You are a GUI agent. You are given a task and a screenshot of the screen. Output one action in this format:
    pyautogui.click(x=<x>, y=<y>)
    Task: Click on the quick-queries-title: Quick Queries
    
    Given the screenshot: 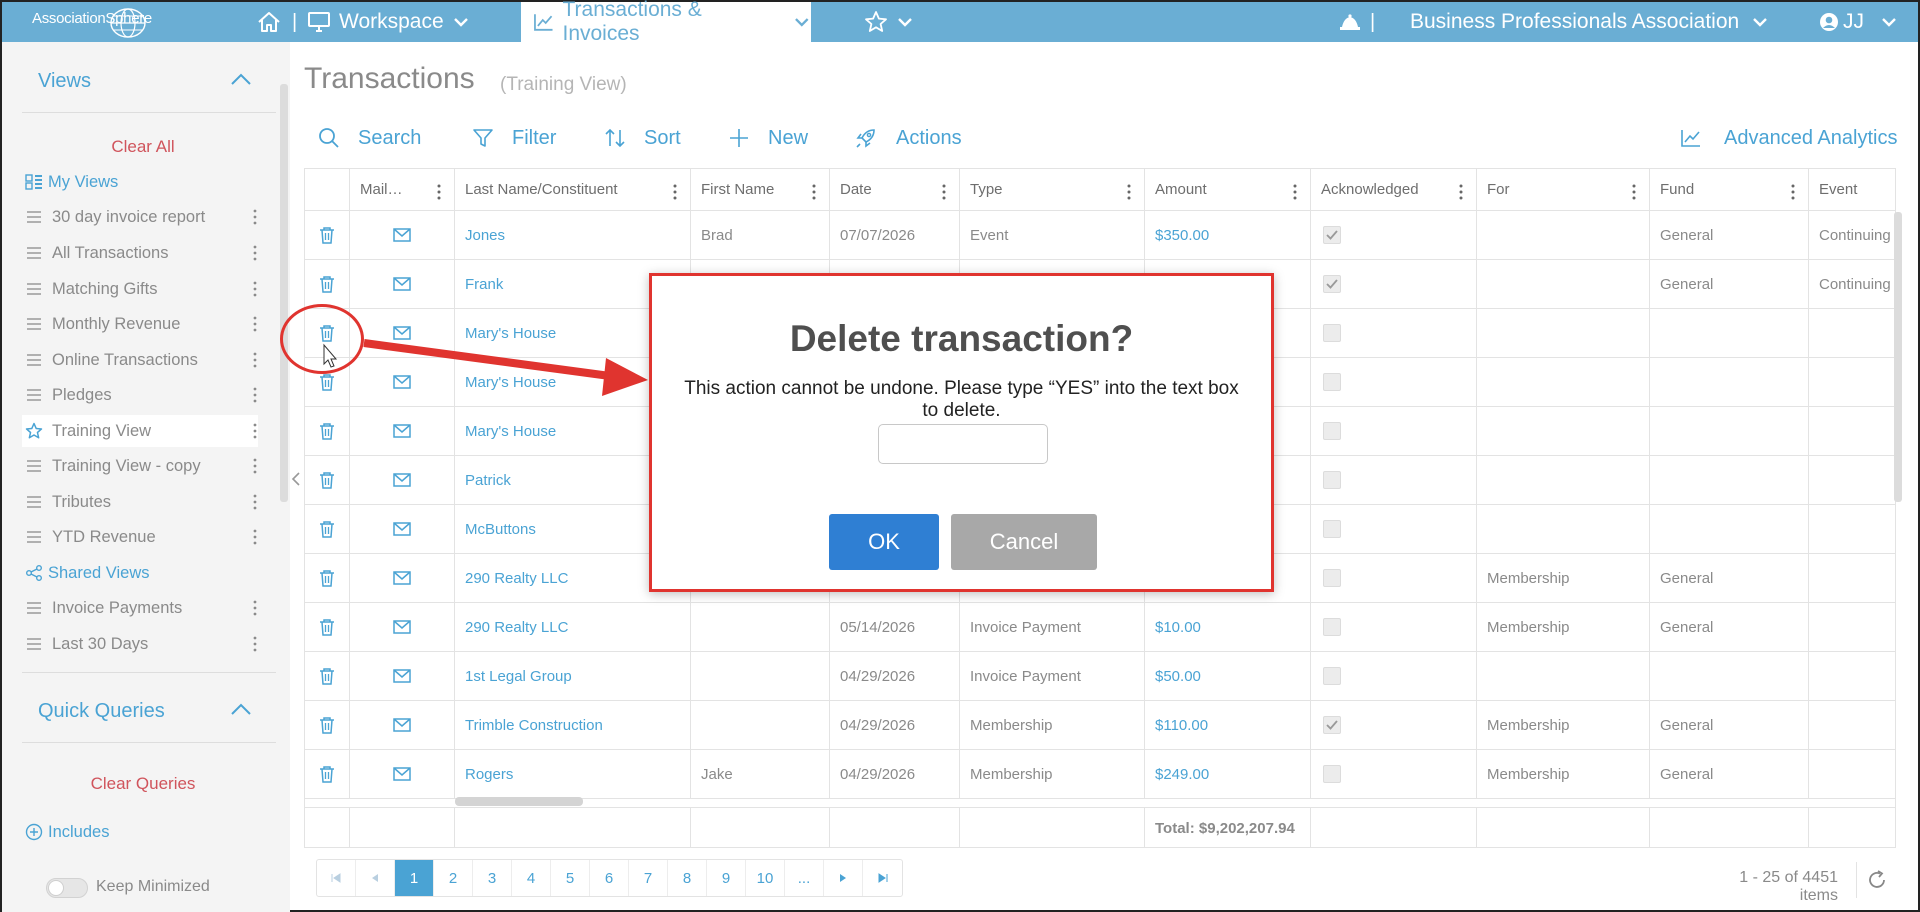 What is the action you would take?
    pyautogui.click(x=101, y=711)
    